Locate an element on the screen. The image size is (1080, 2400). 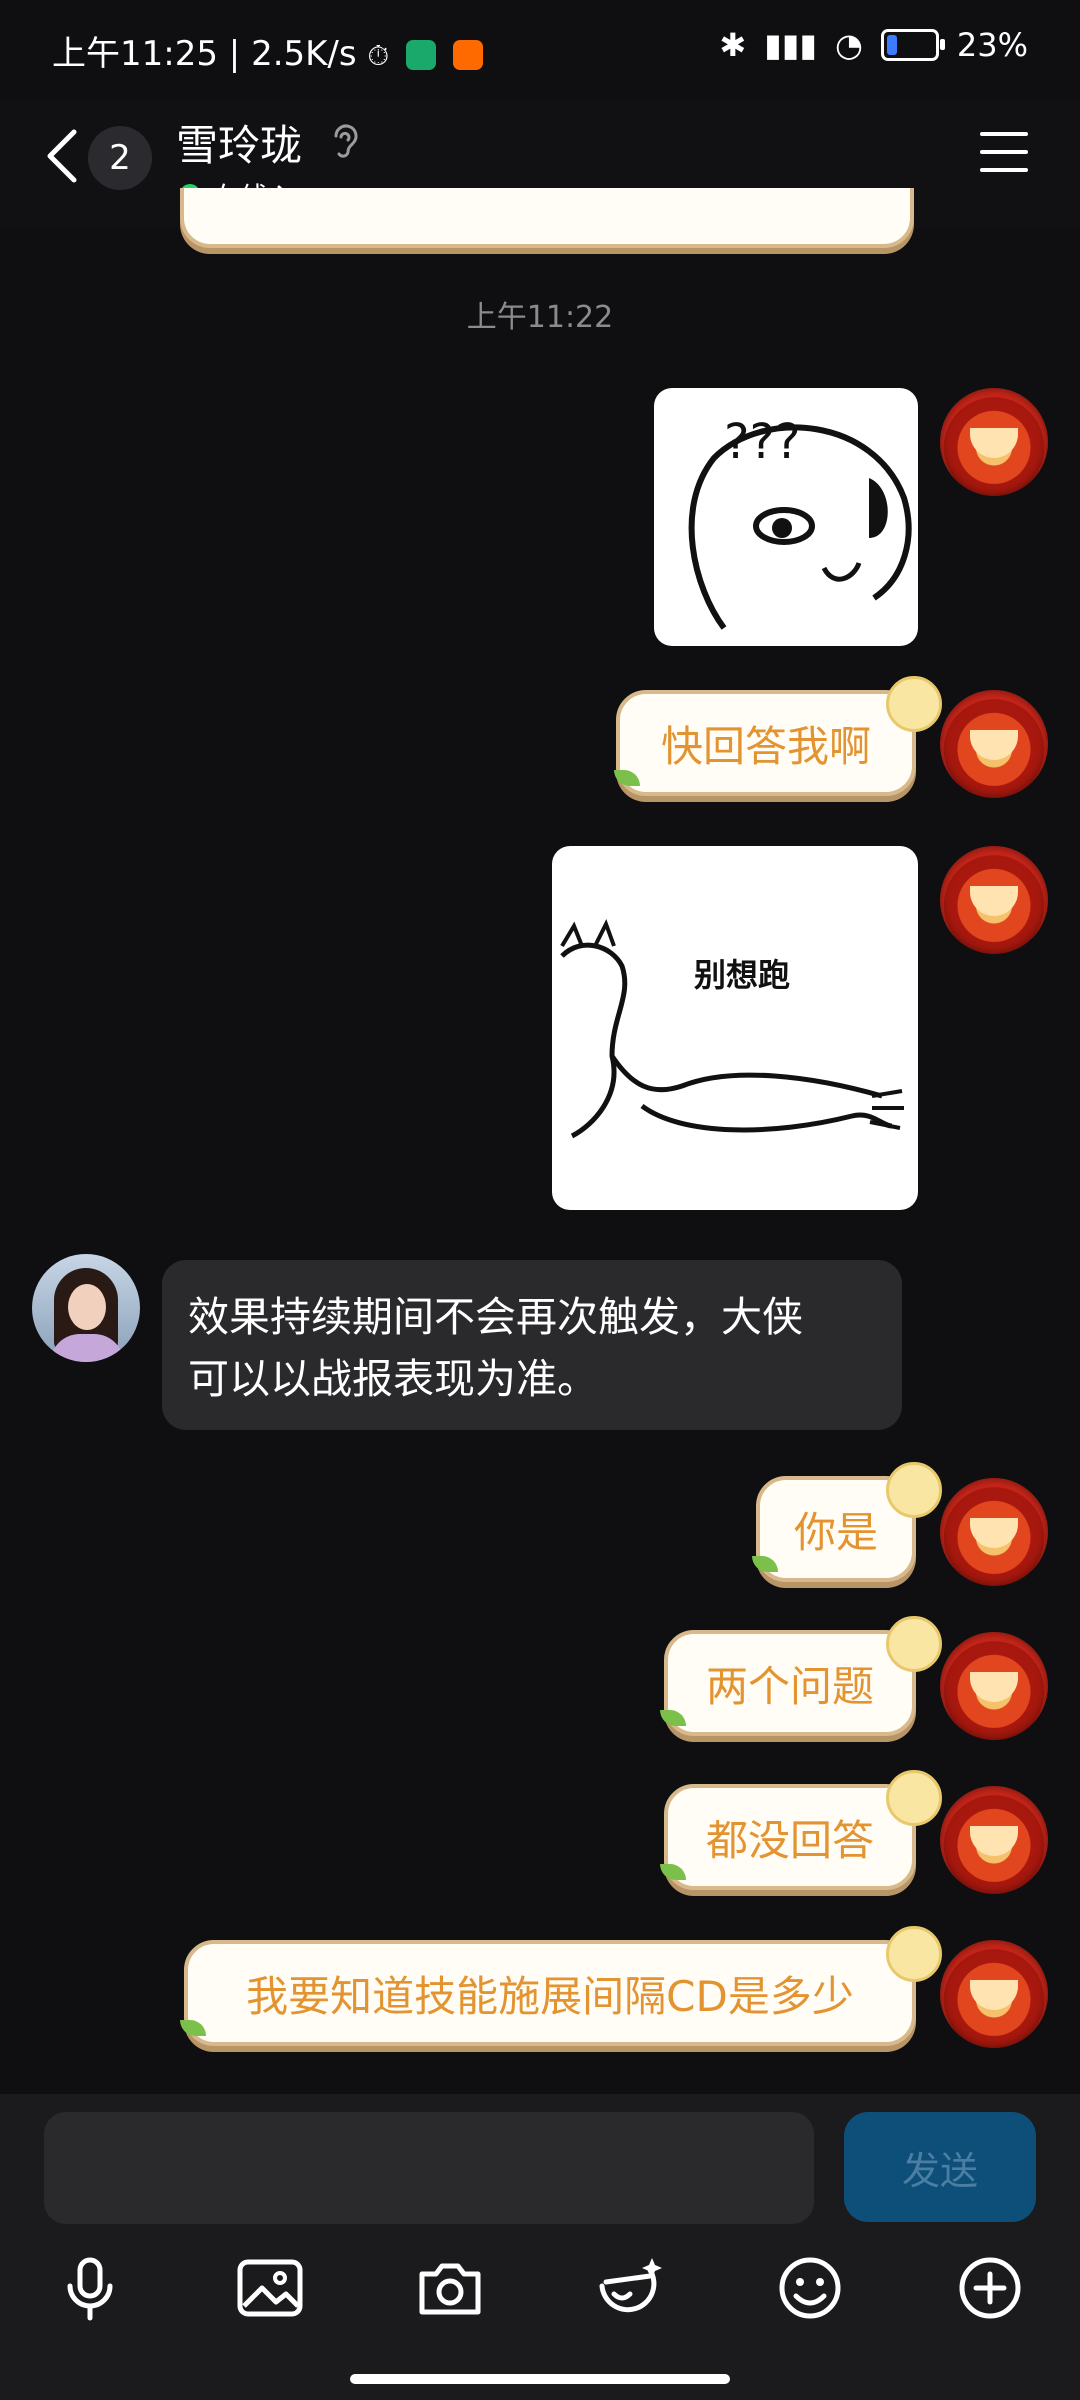
emoji-icon is located at coordinates (810, 2288).